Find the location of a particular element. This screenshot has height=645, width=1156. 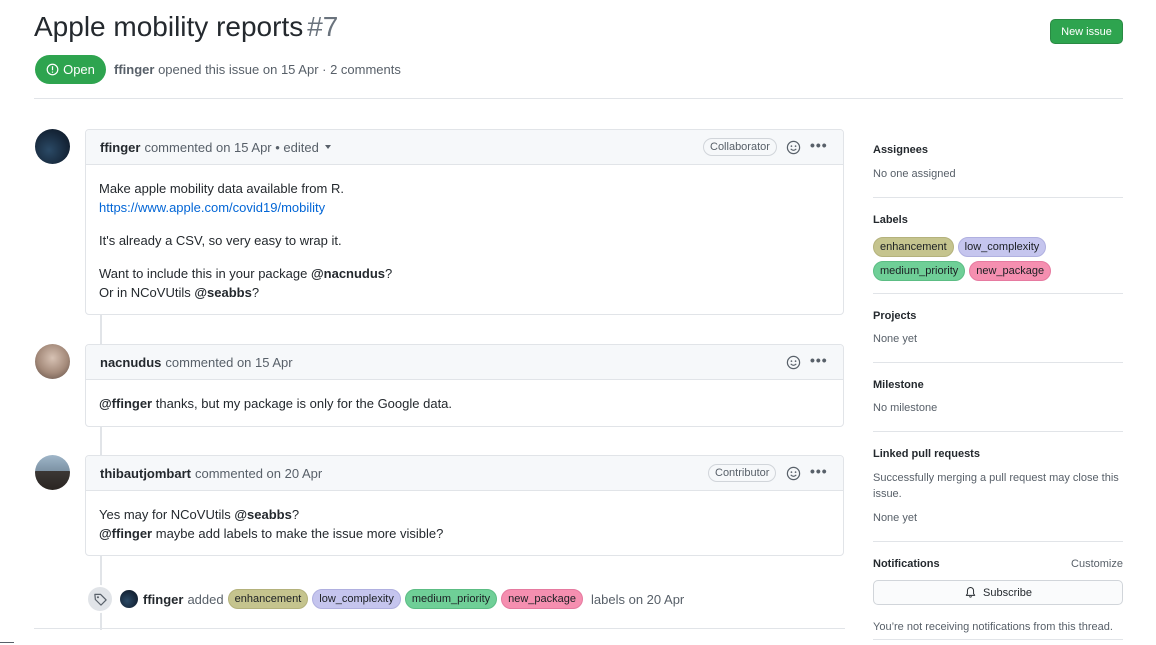

subscribe-label: Subscribe is located at coordinates (1007, 592).